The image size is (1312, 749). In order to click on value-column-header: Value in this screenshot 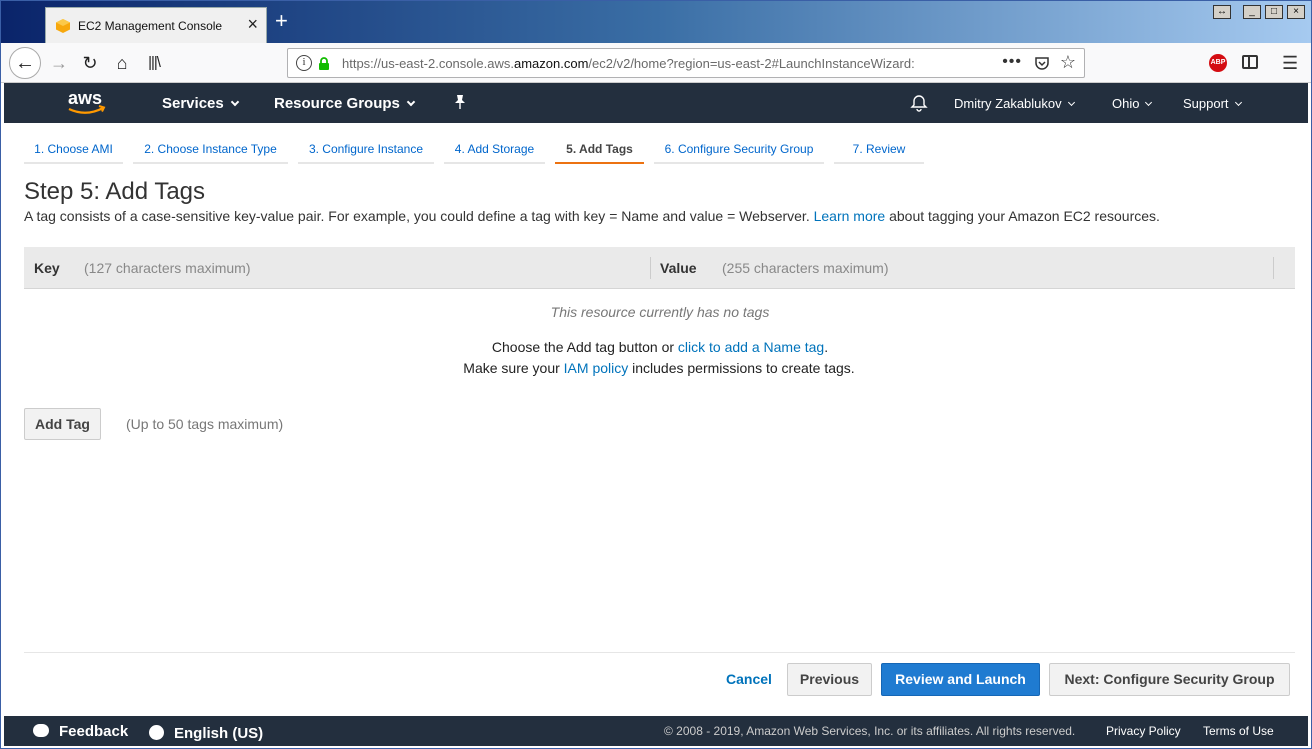, I will do `click(678, 268)`.